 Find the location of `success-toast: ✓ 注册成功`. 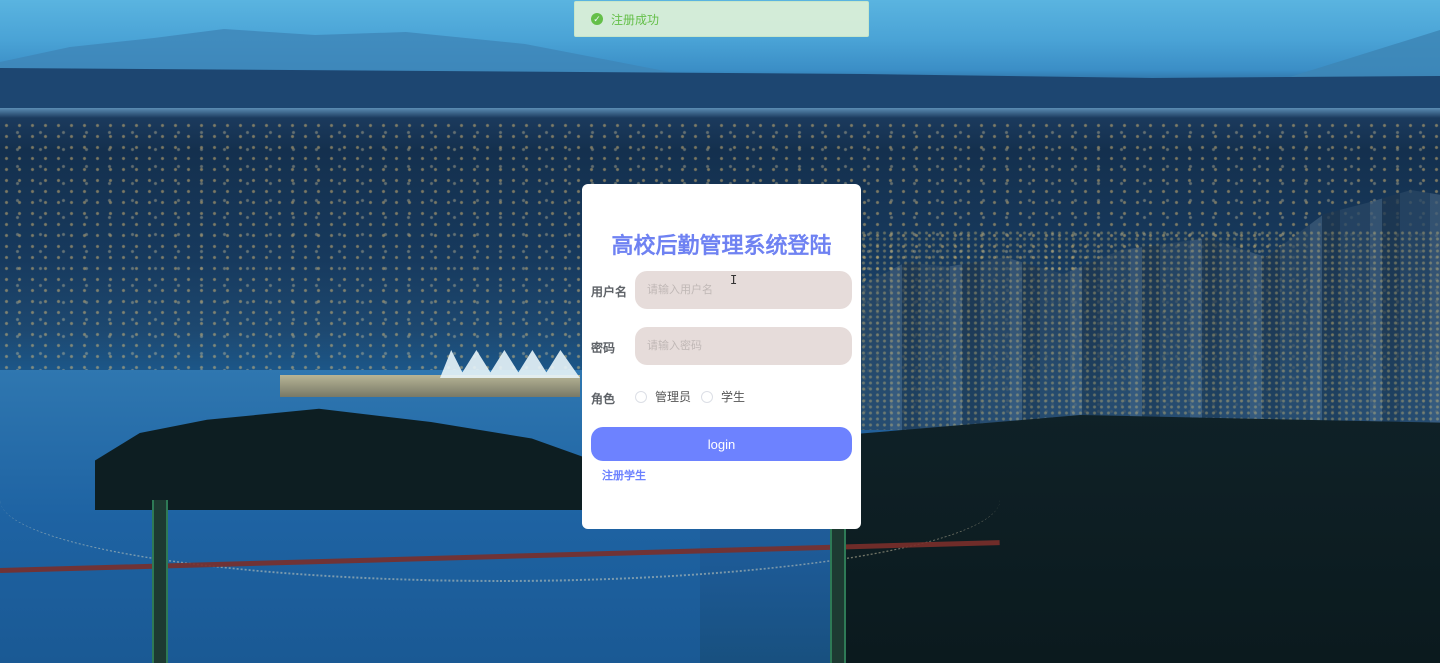

success-toast: ✓ 注册成功 is located at coordinates (721, 19).